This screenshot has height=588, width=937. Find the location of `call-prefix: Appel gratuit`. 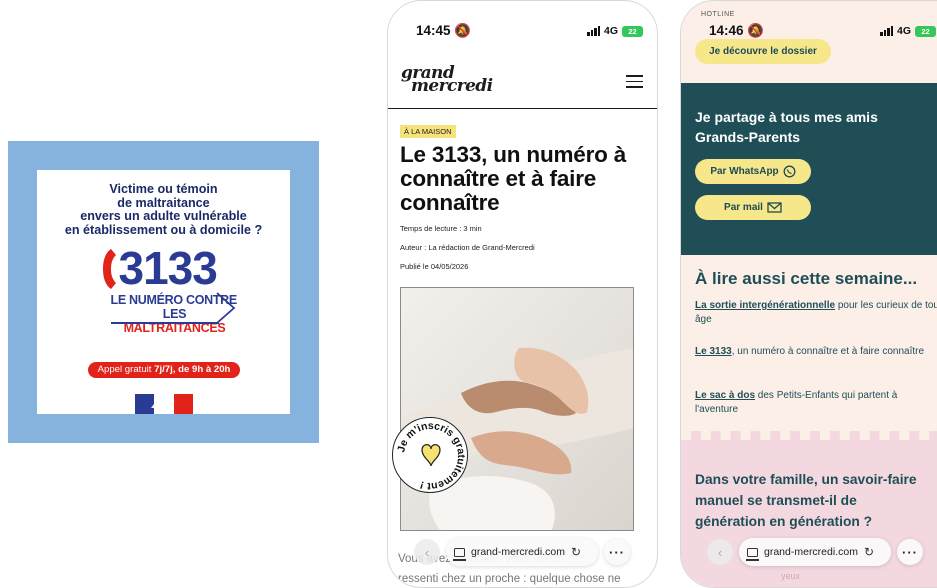

call-prefix: Appel gratuit is located at coordinates (126, 369).